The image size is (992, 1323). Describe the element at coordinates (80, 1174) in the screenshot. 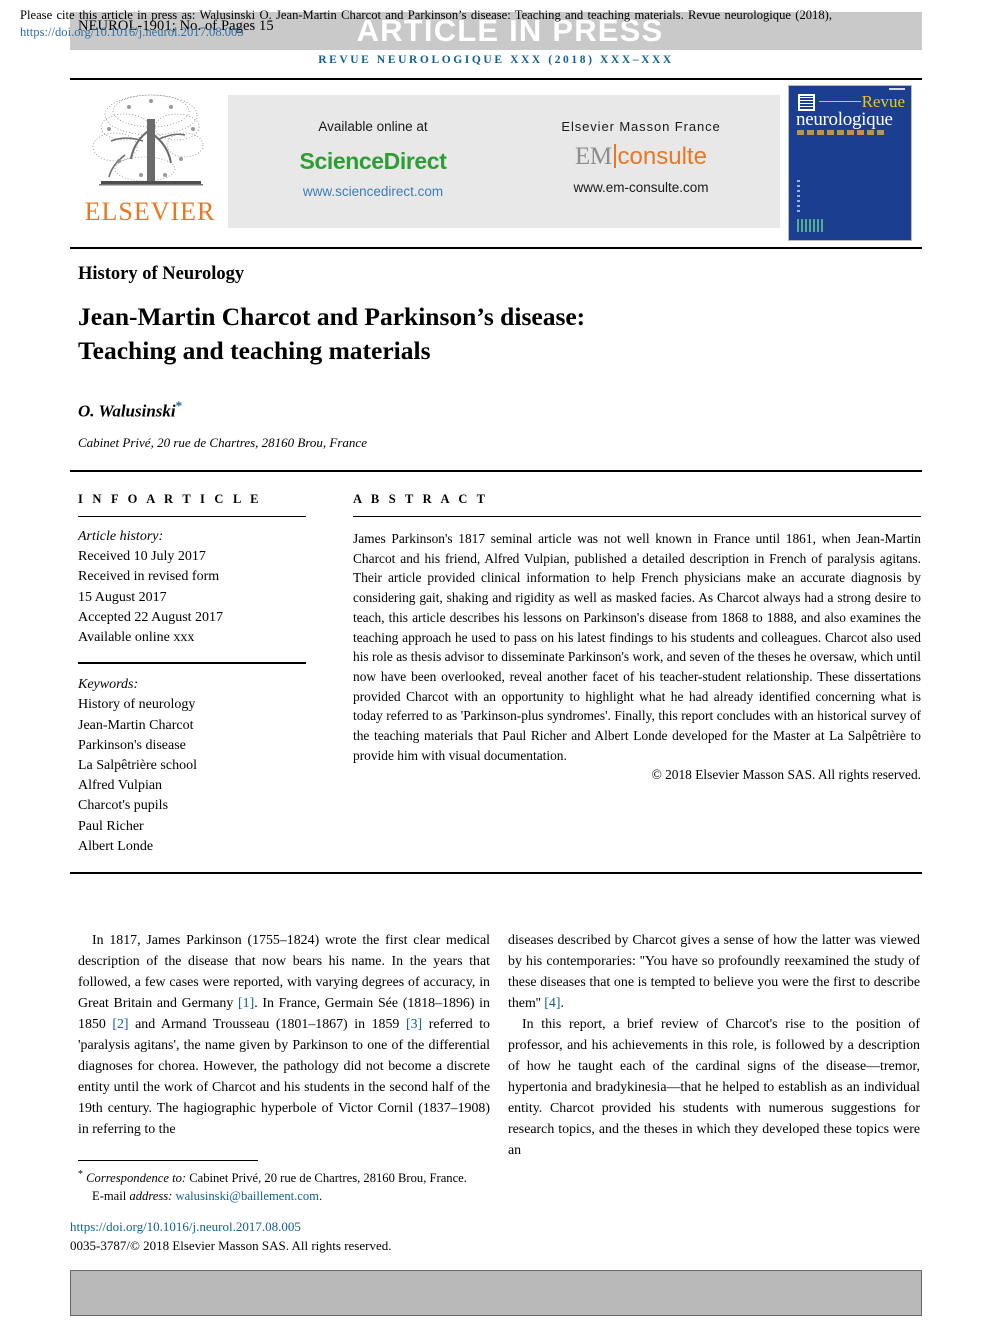

I see `correspondence-marker: *` at that location.